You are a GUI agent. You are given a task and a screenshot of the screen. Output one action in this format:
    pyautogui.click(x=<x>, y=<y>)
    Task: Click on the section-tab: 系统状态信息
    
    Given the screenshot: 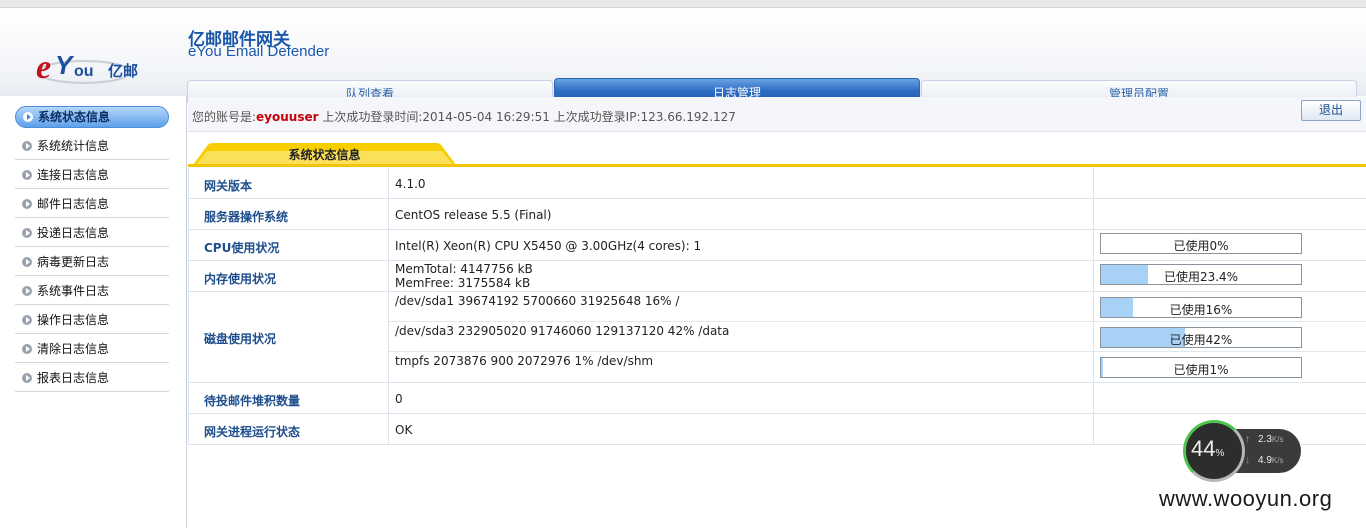 What is the action you would take?
    pyautogui.click(x=324, y=154)
    